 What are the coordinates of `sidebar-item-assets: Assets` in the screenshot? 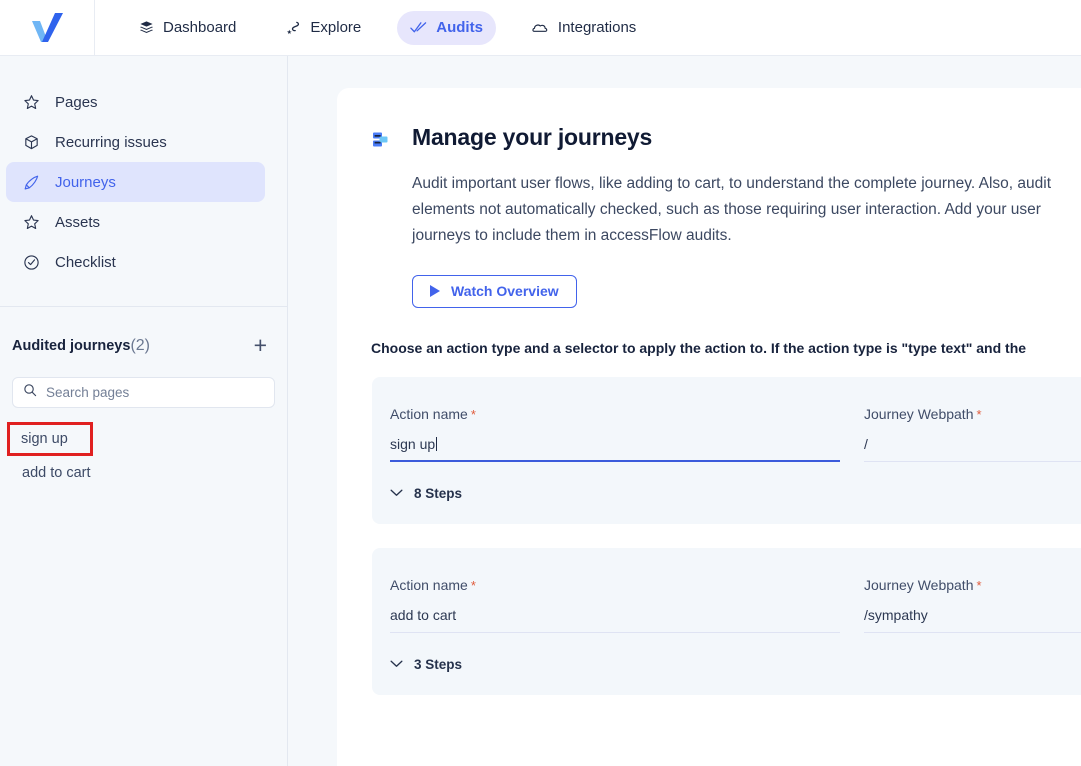 It's located at (135, 222).